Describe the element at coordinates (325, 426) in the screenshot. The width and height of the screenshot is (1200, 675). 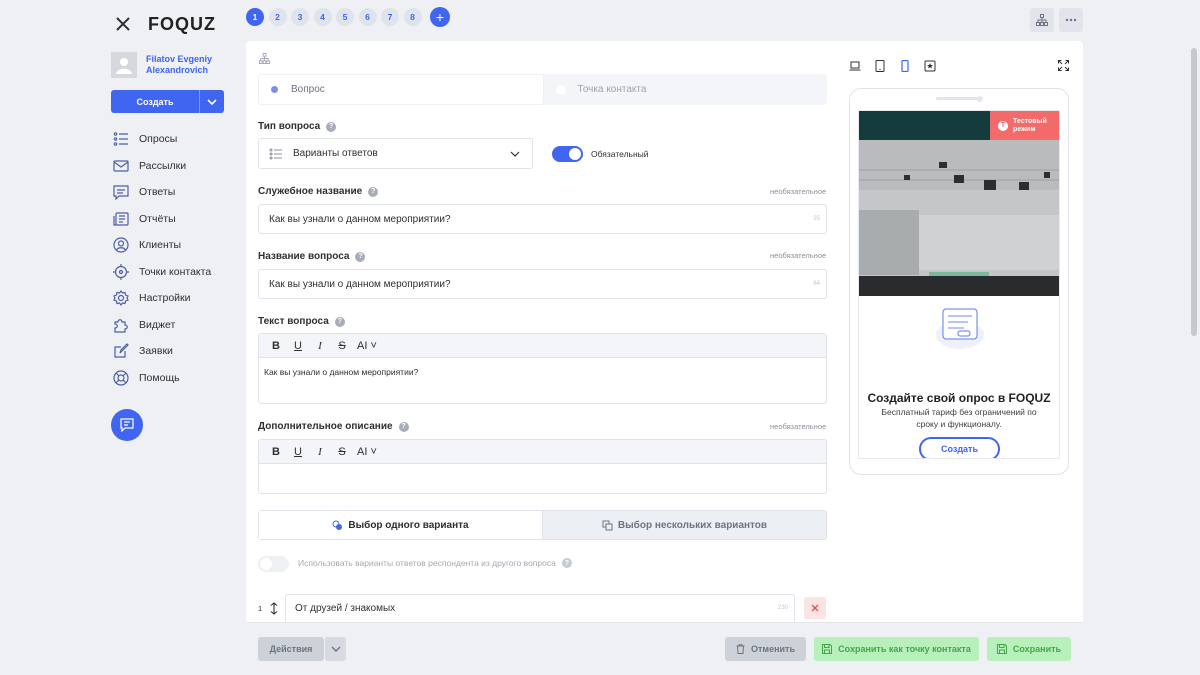
I see `label-text: Дополнительное описание` at that location.